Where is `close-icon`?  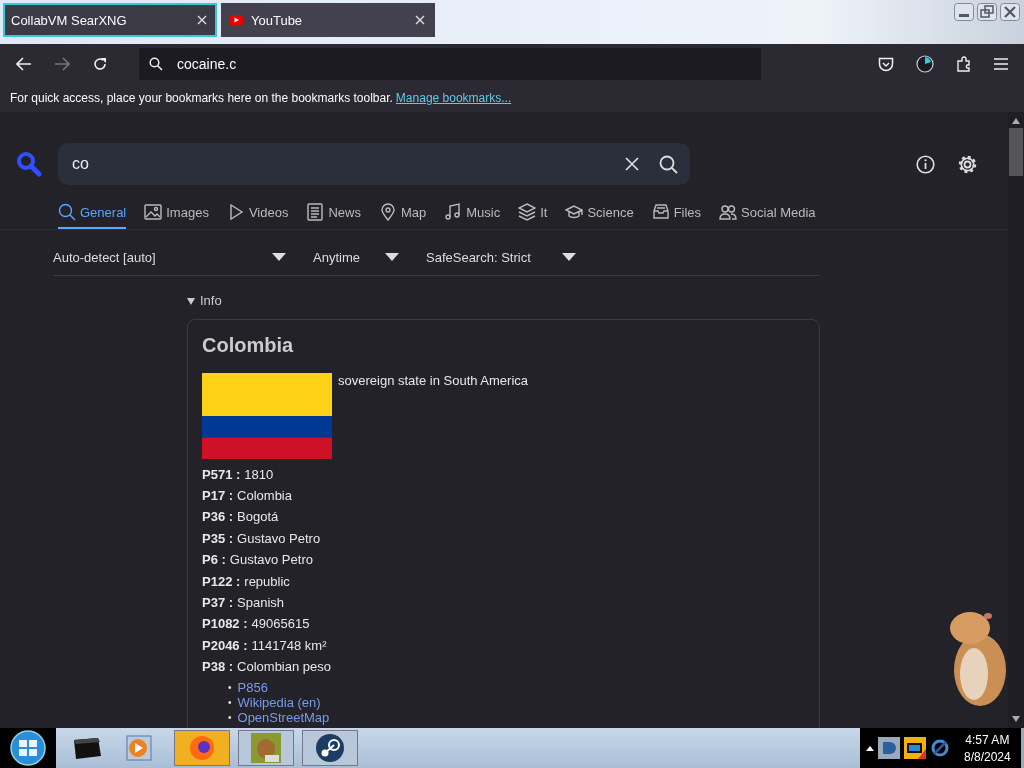 close-icon is located at coordinates (1010, 12).